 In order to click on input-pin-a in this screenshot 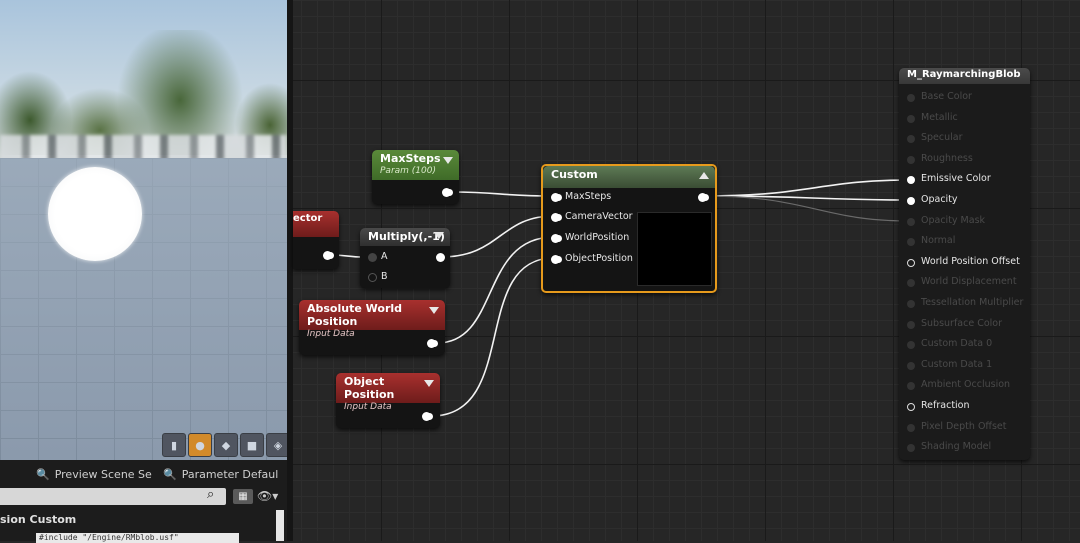, I will do `click(372, 257)`.